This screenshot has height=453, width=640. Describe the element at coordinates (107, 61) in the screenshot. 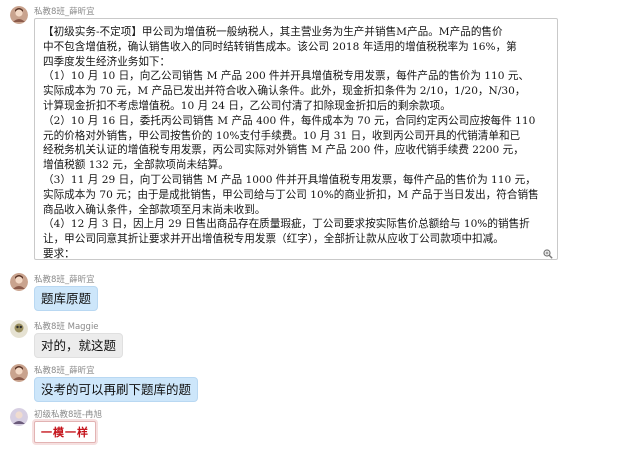

I see `document-line: 四季度发生经济业务如下：` at that location.